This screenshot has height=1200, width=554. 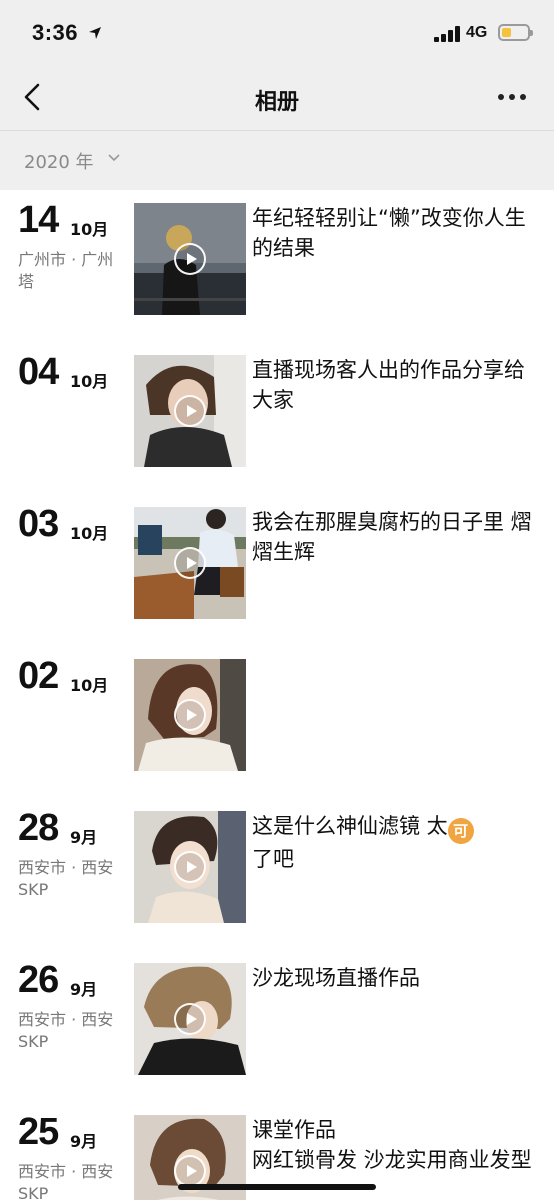 I want to click on status-time: 3:36, so click(x=55, y=32).